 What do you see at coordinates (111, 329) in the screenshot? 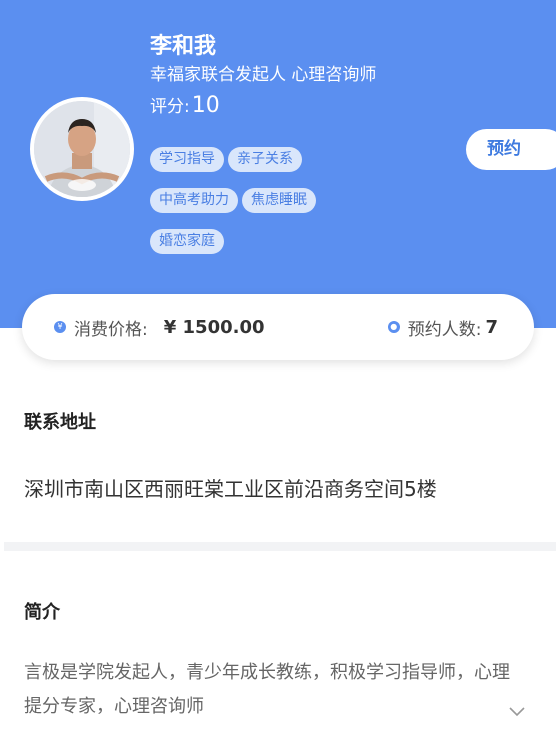
I see `price-label: 消费价格:` at bounding box center [111, 329].